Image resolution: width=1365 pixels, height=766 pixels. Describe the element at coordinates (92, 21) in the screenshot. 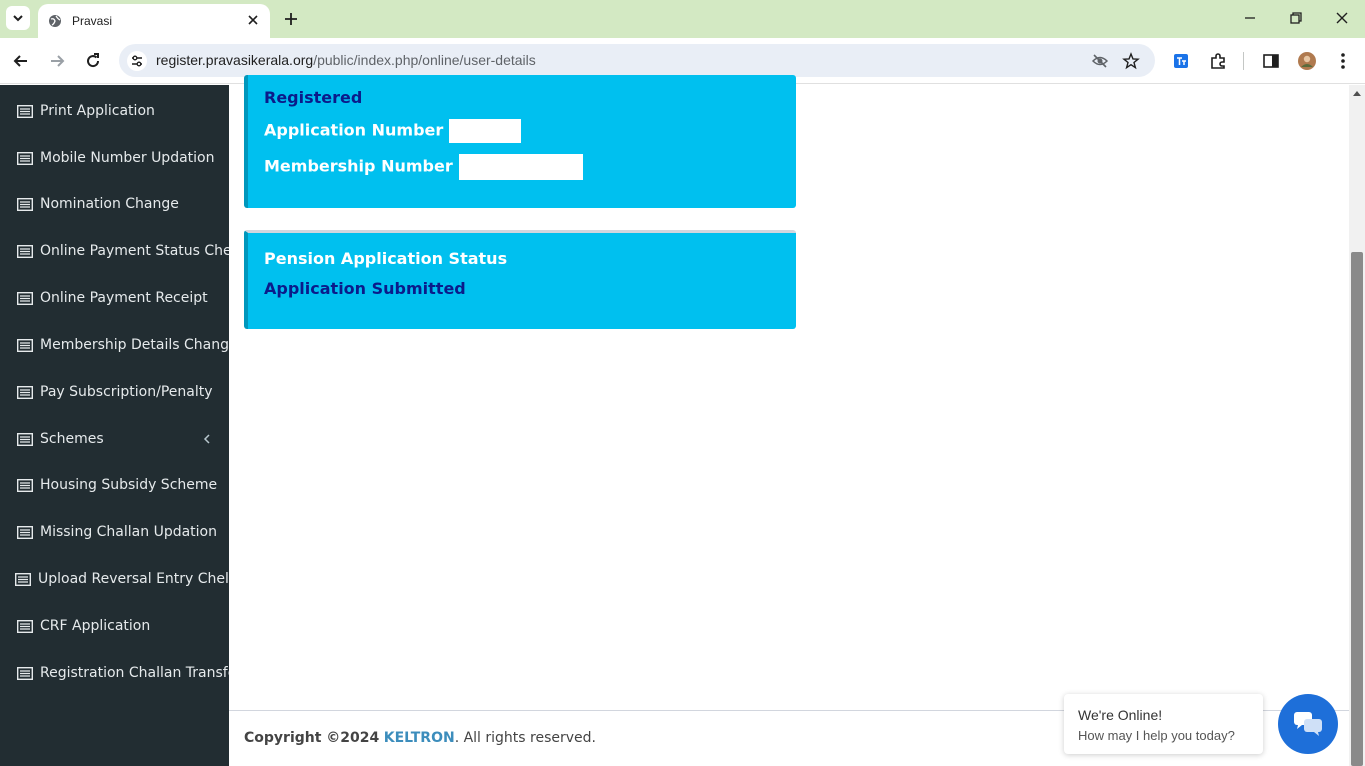

I see `tab-title: Pravasi` at that location.